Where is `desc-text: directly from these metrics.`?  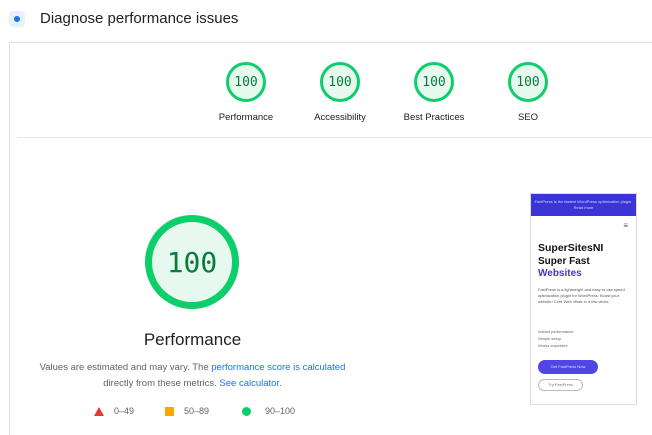
desc-text: directly from these metrics. is located at coordinates (161, 383).